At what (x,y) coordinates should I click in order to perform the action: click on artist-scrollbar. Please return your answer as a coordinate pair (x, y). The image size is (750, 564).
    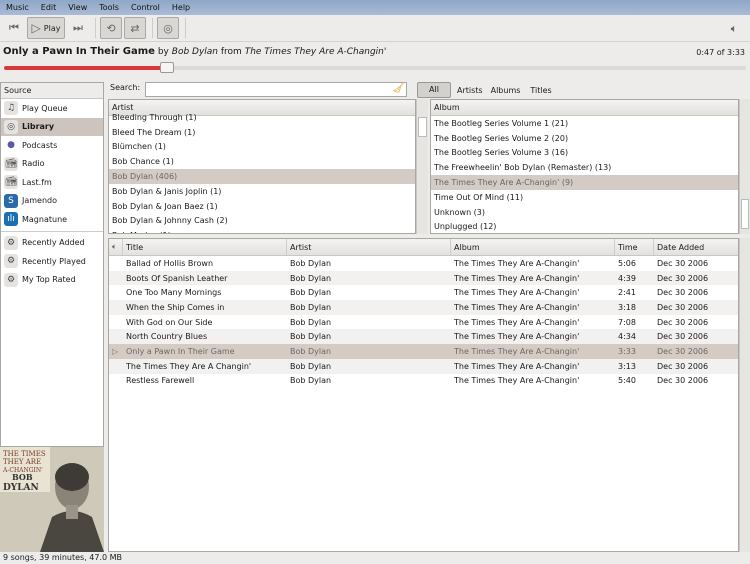
    Looking at the image, I should click on (422, 166).